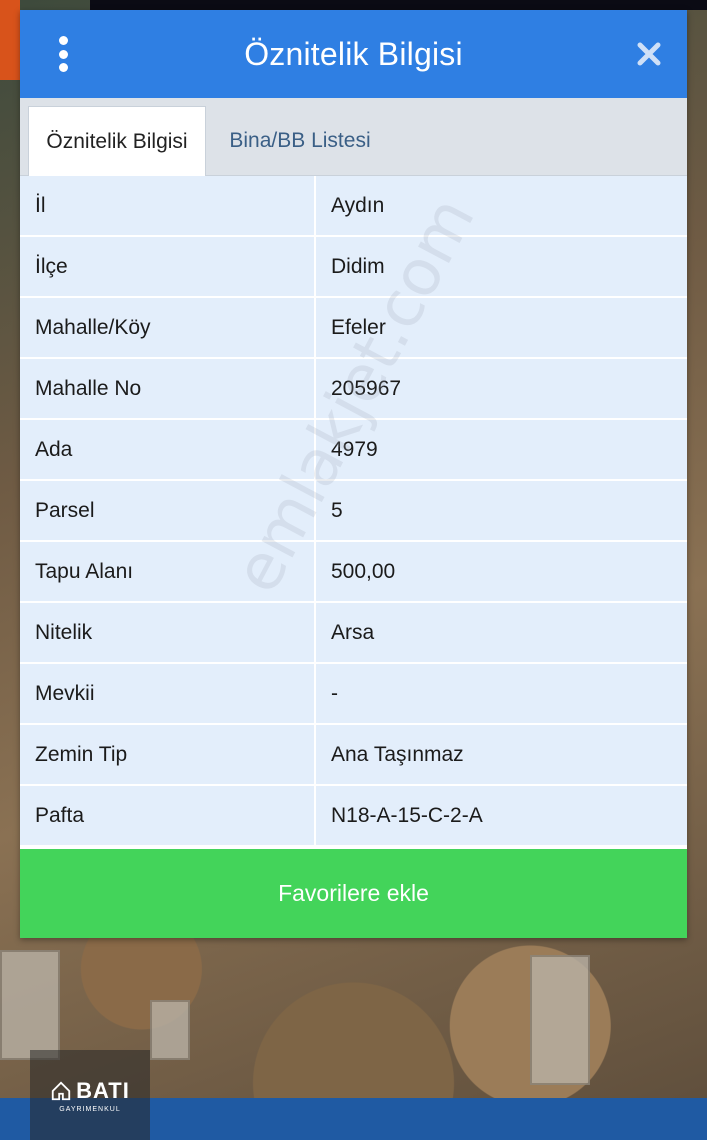  What do you see at coordinates (334, 693) in the screenshot?
I see `attribute-value: -` at bounding box center [334, 693].